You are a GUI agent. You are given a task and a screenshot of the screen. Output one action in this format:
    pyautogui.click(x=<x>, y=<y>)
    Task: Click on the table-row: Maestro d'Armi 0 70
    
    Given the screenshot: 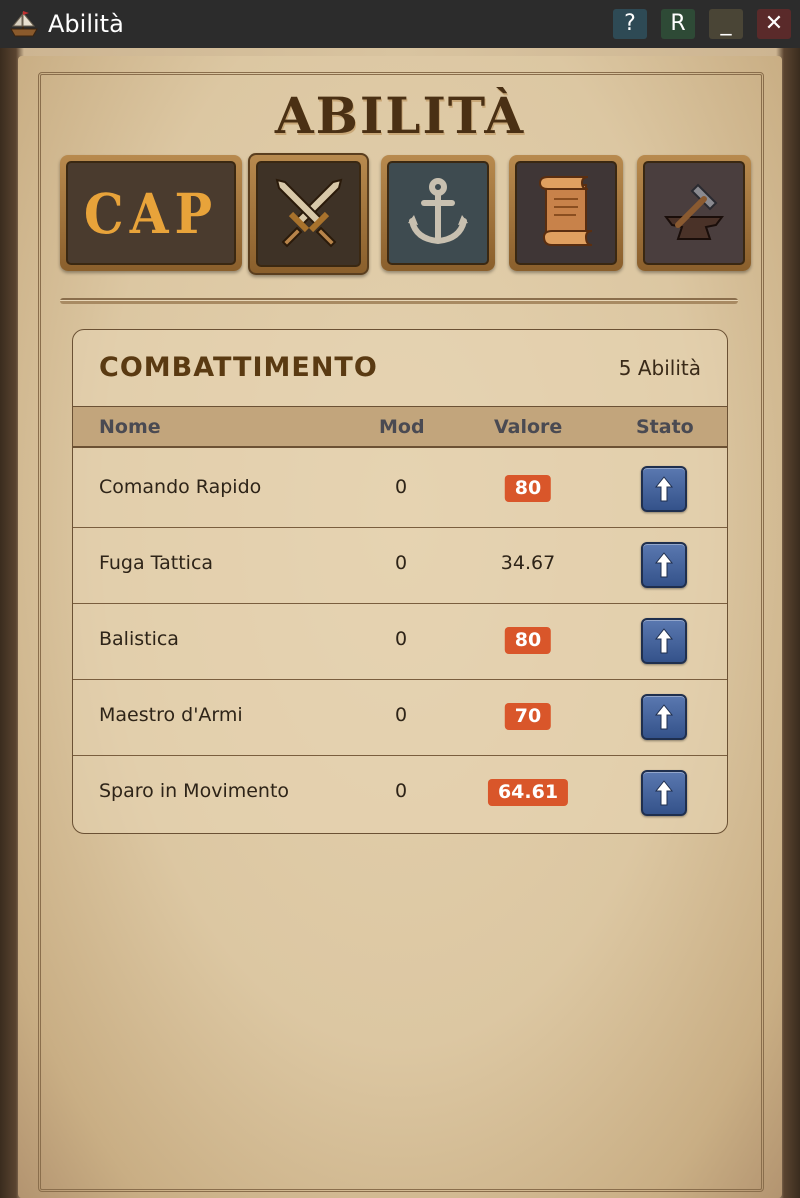 What is the action you would take?
    pyautogui.click(x=400, y=718)
    